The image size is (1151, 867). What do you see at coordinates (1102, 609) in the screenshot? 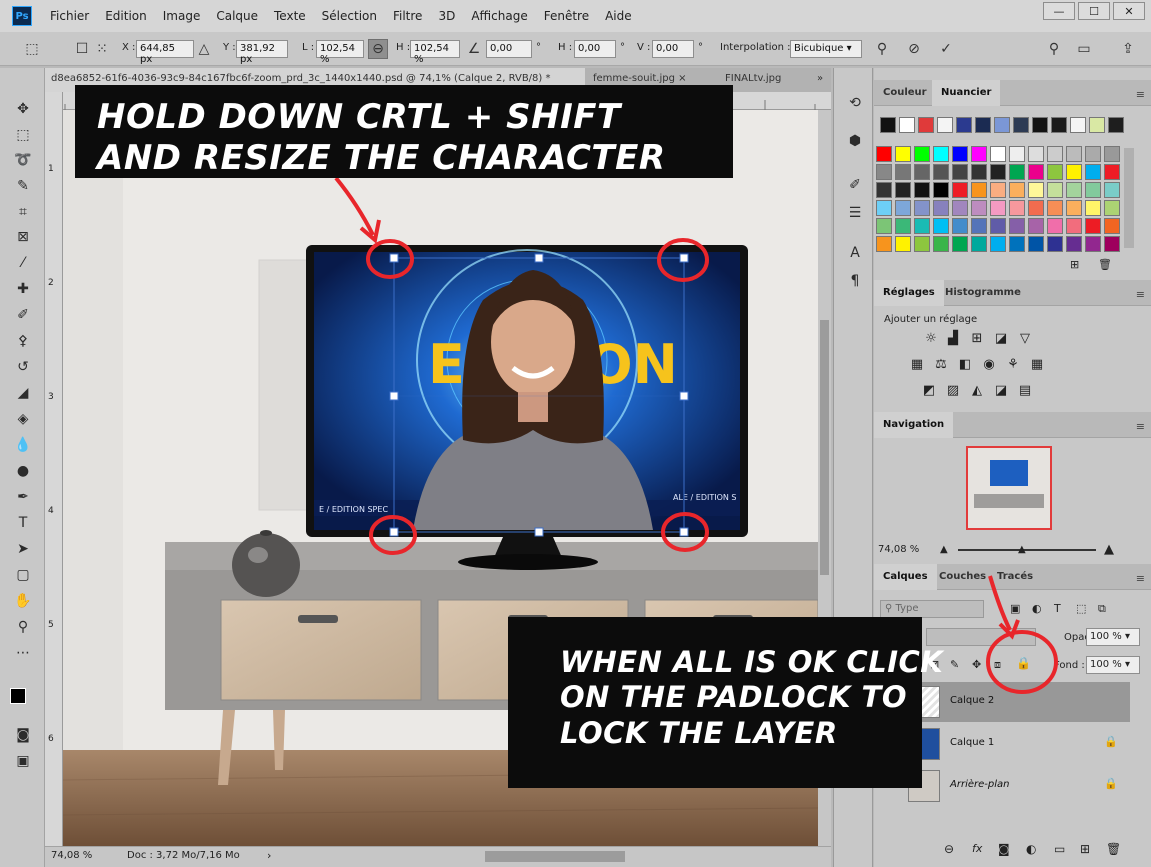
I see `filter-smart-icon: ⧉` at bounding box center [1102, 609].